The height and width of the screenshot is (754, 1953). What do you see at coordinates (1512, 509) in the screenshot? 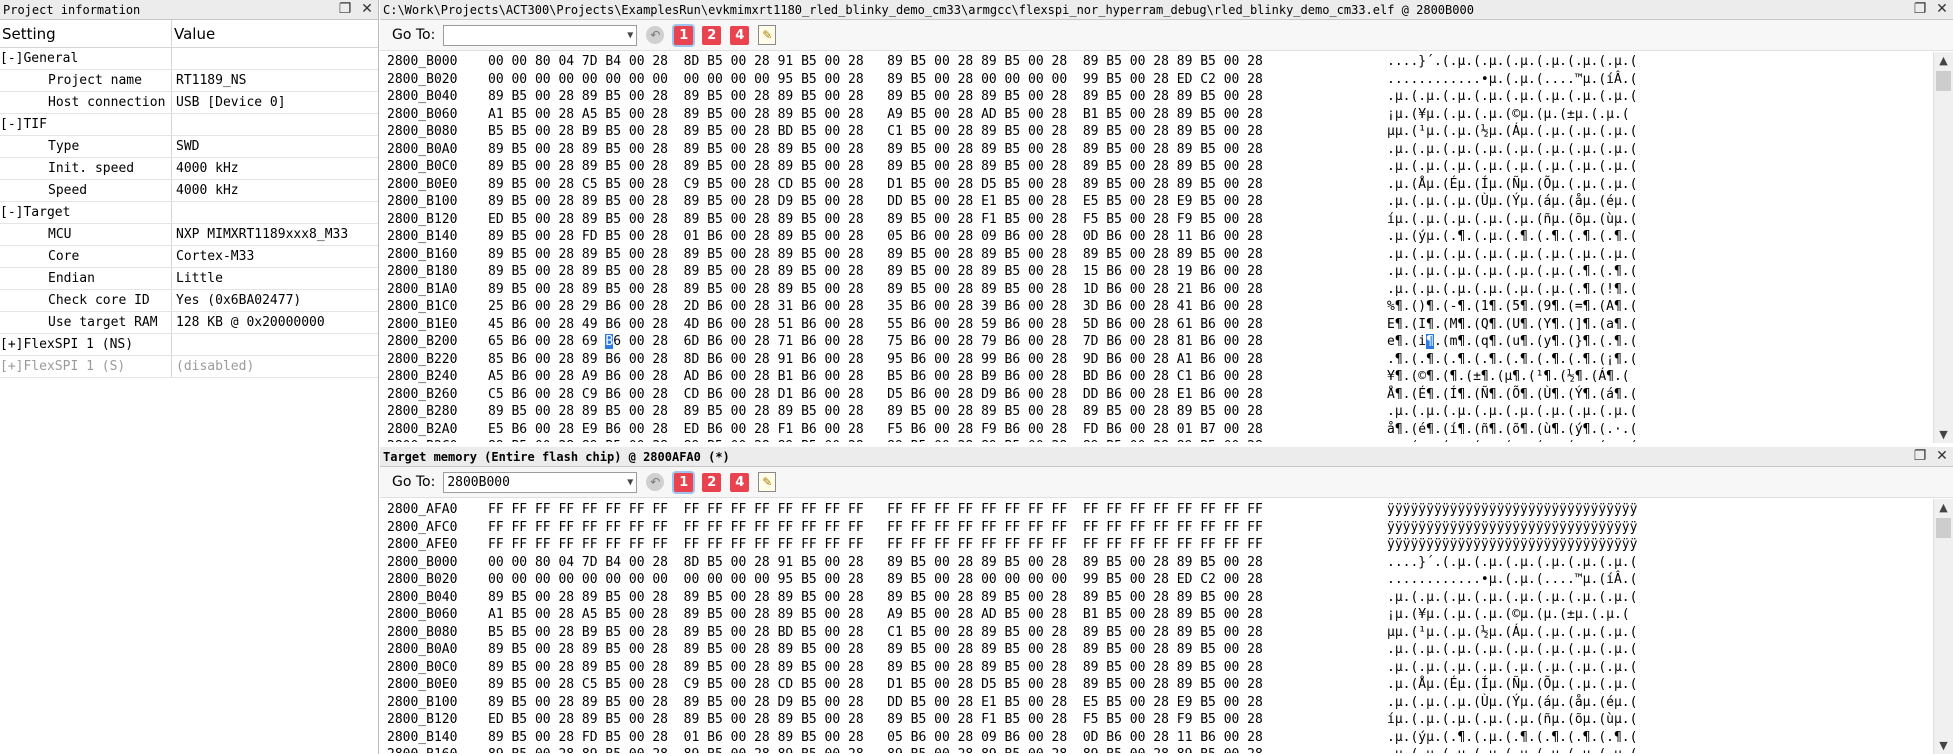
I see `row-ascii: ÿÿÿÿÿÿÿÿÿÿÿÿÿÿÿÿÿÿÿÿÿÿÿÿÿÿÿÿÿÿÿÿ` at bounding box center [1512, 509].